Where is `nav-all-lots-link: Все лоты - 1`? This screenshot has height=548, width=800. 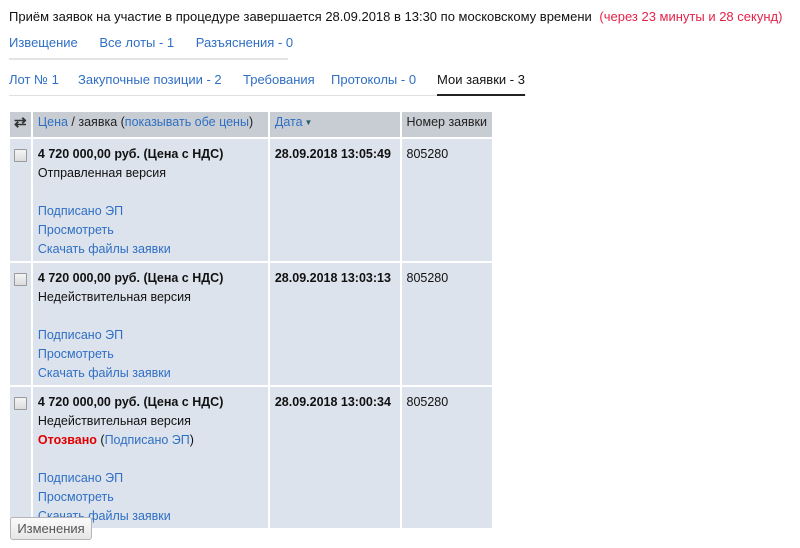
nav-all-lots-link: Все лоты - 1 is located at coordinates (136, 42).